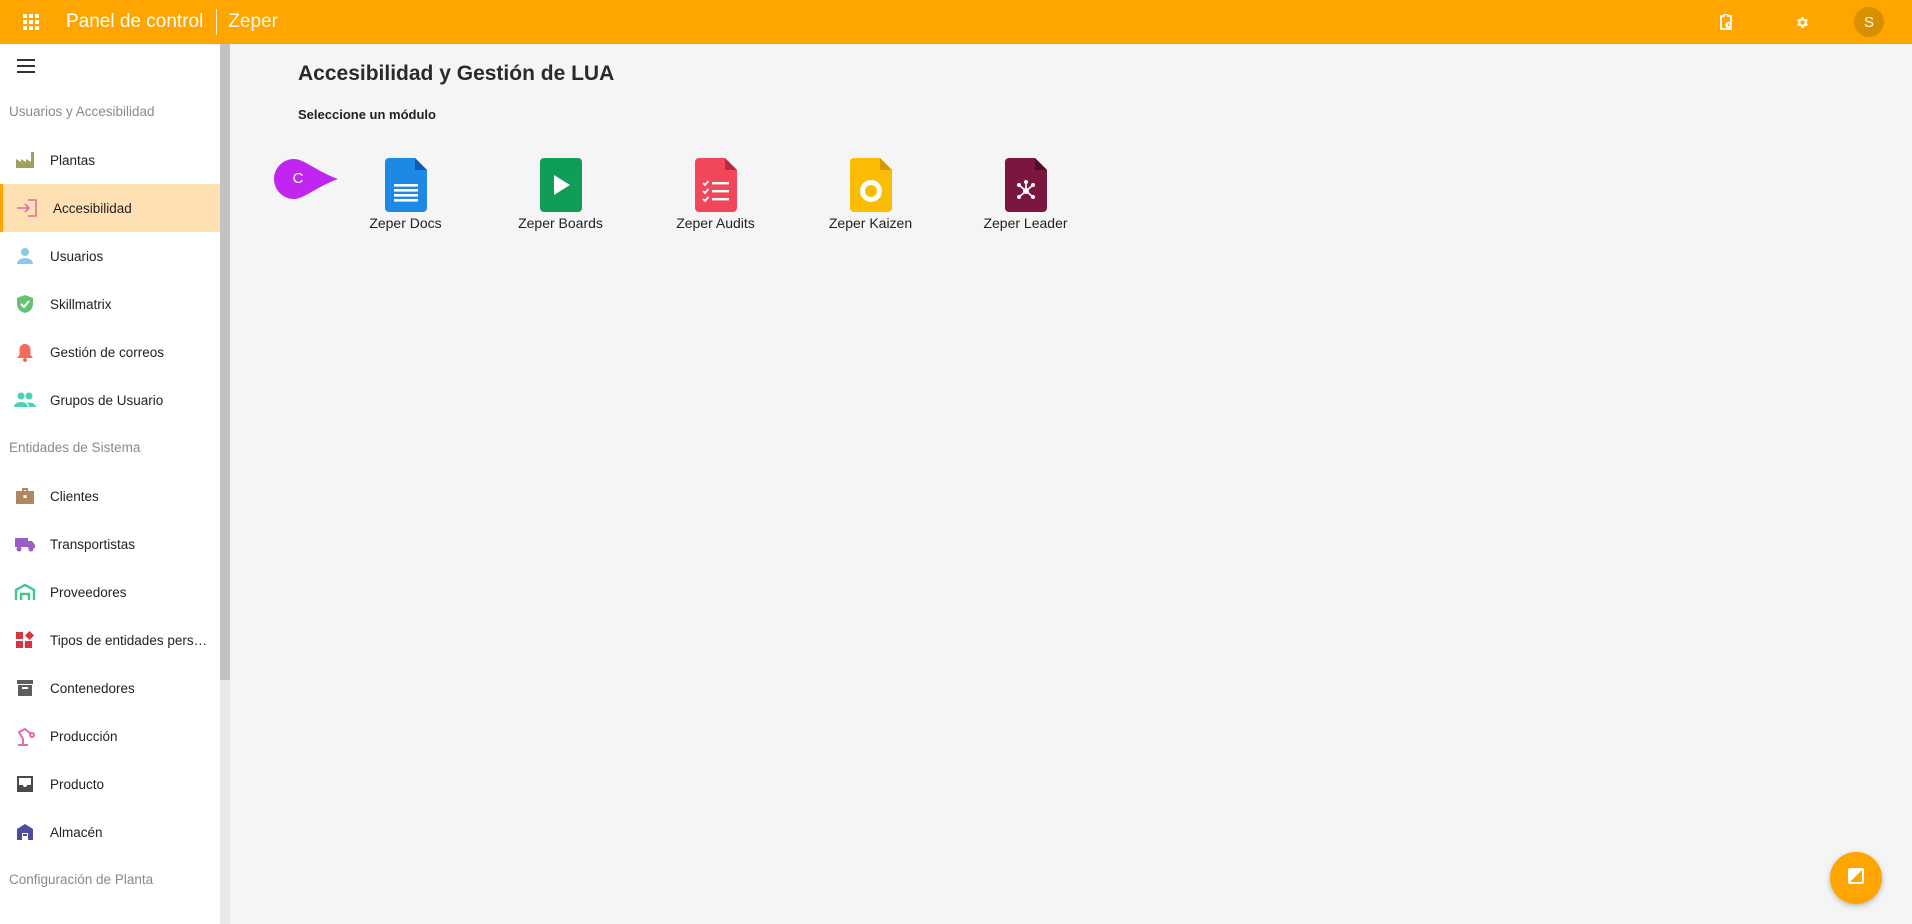  I want to click on sidebar-item-label: Proveedores, so click(88, 592).